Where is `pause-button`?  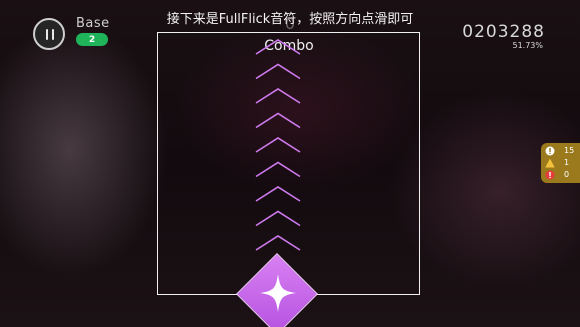 pause-button is located at coordinates (49, 34).